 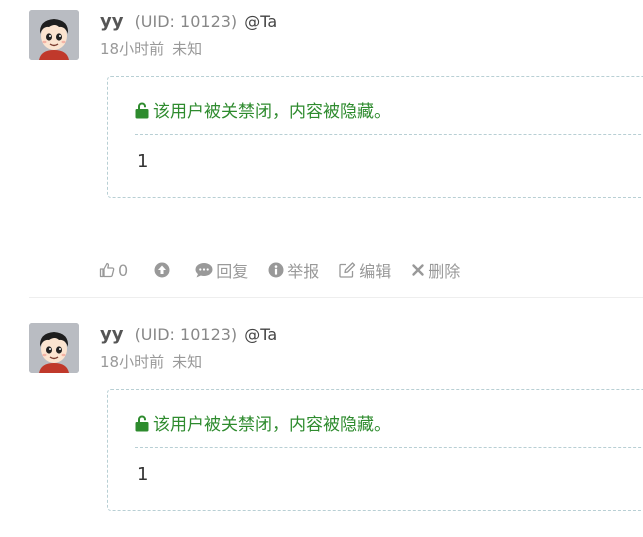 What do you see at coordinates (444, 271) in the screenshot?
I see `delete-label: 删除` at bounding box center [444, 271].